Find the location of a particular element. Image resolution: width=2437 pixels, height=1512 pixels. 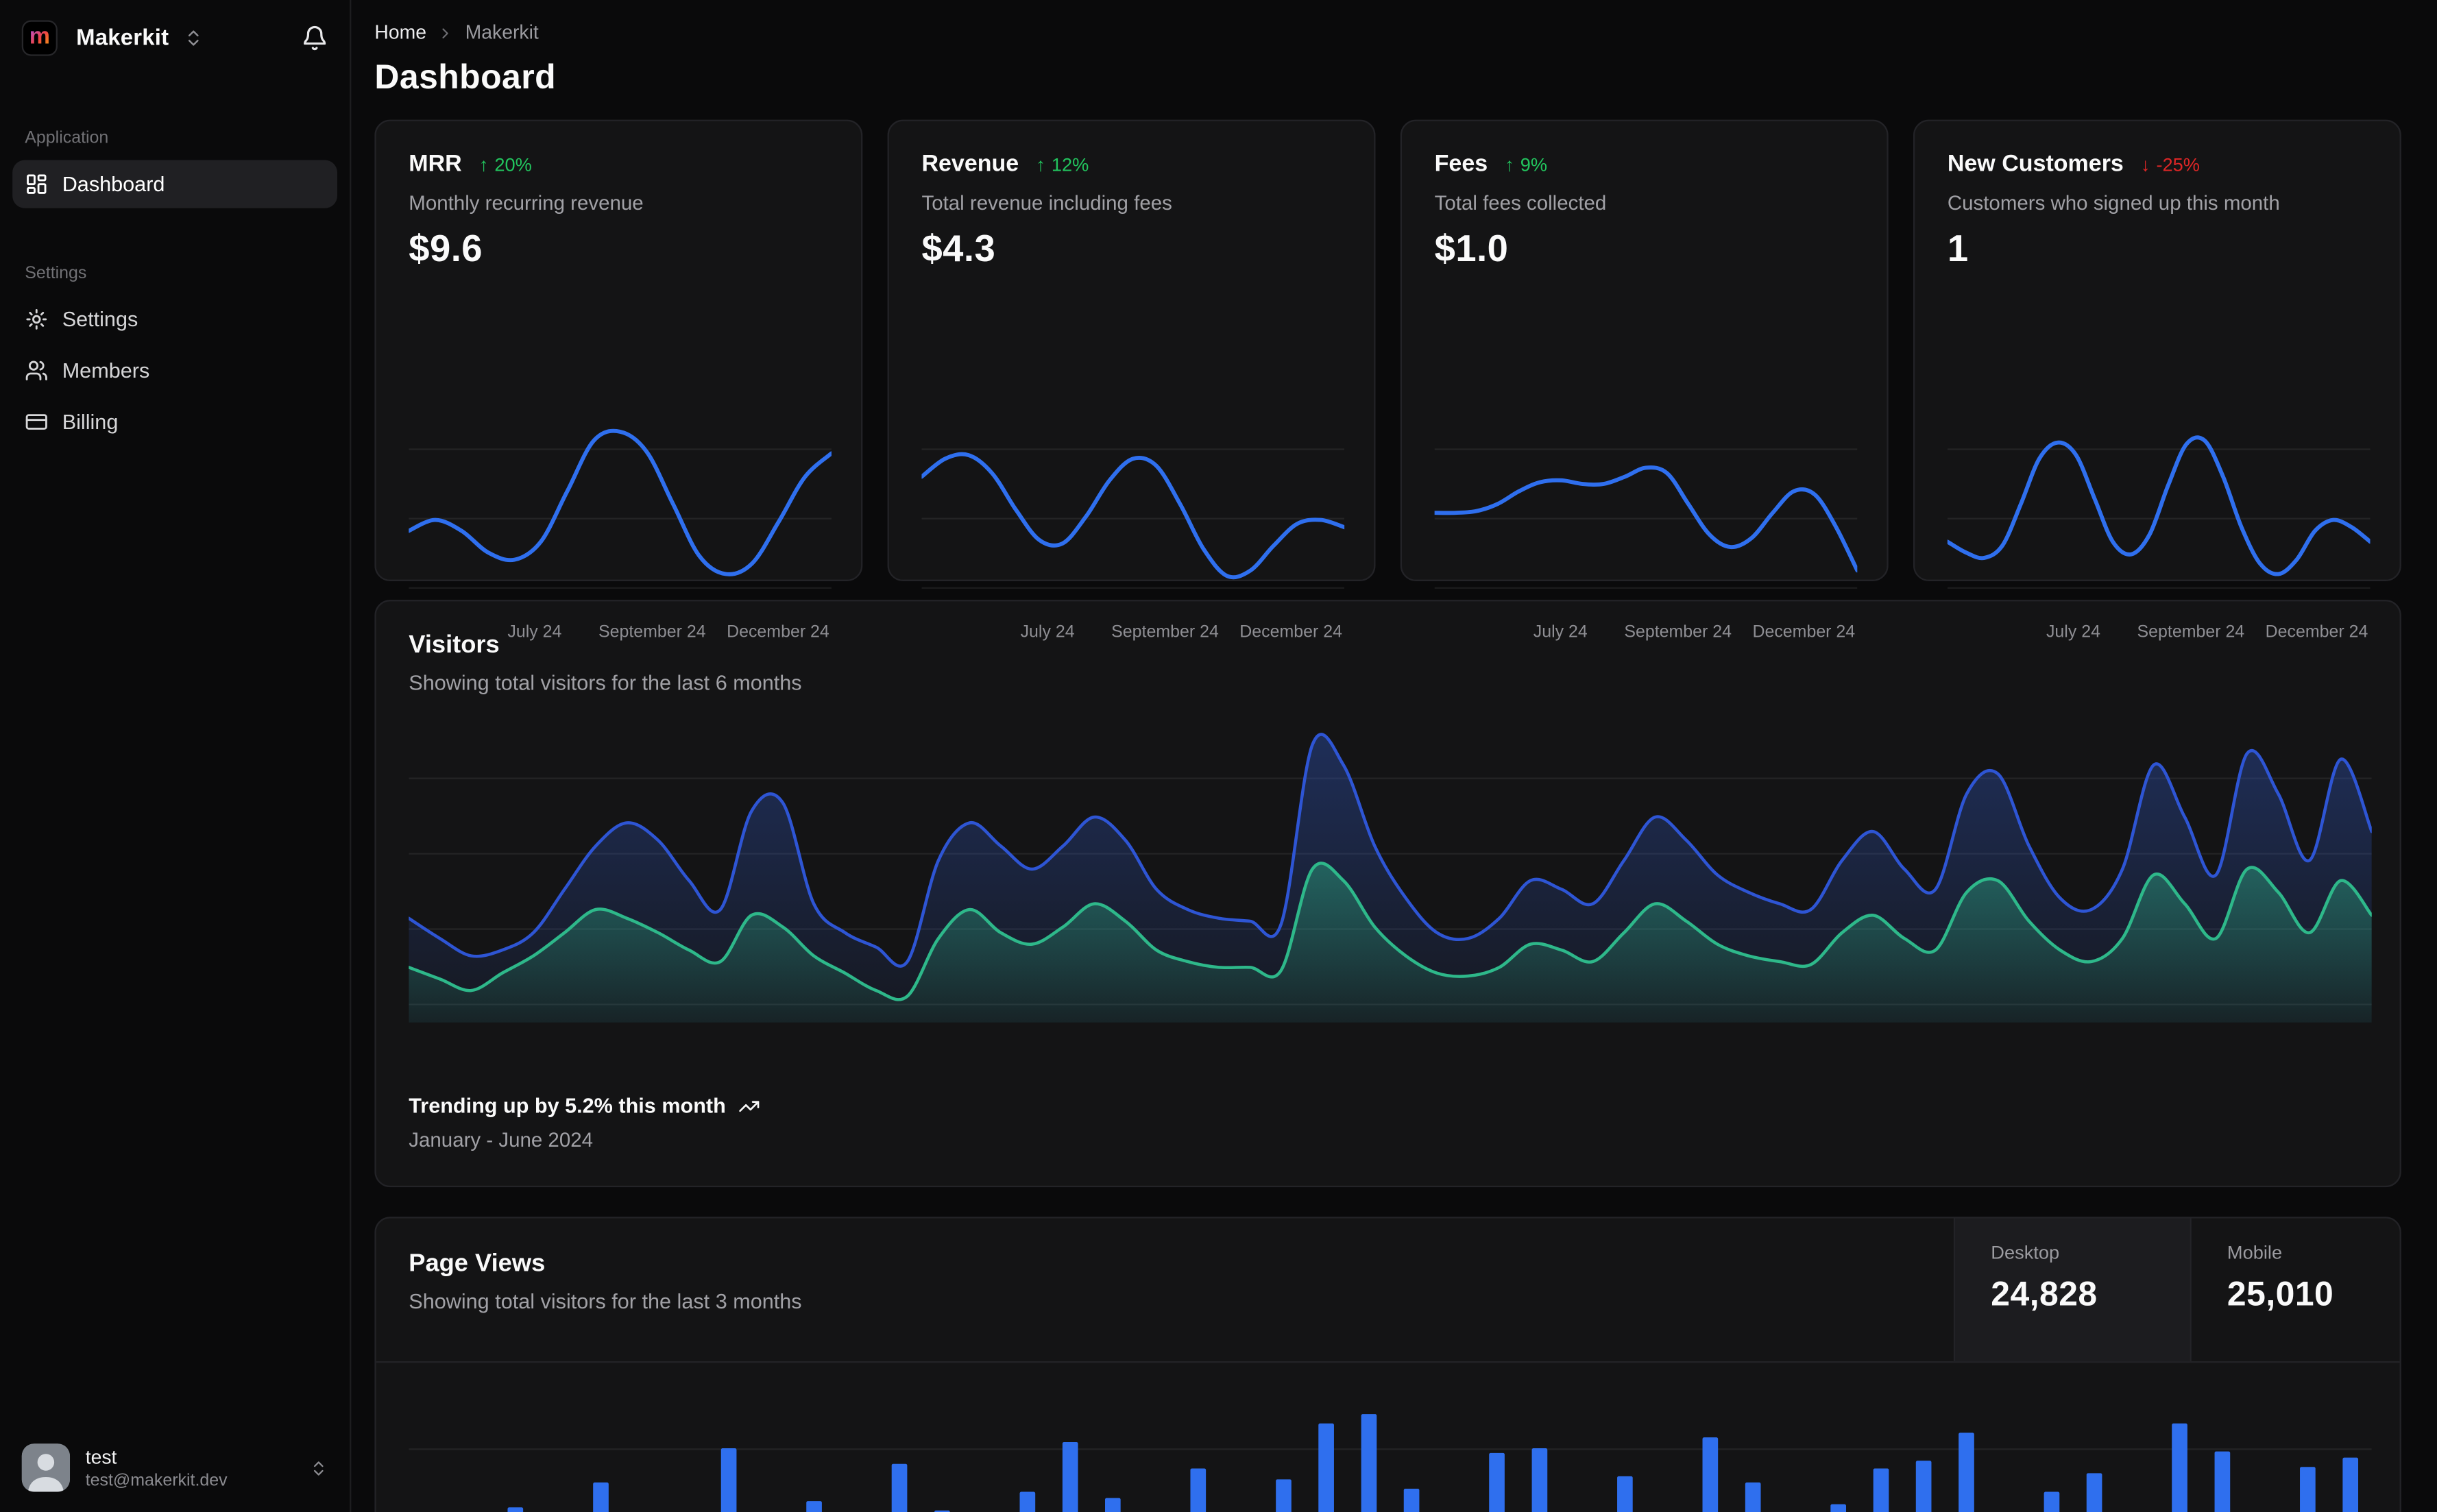

chevron-right-icon is located at coordinates (446, 32).